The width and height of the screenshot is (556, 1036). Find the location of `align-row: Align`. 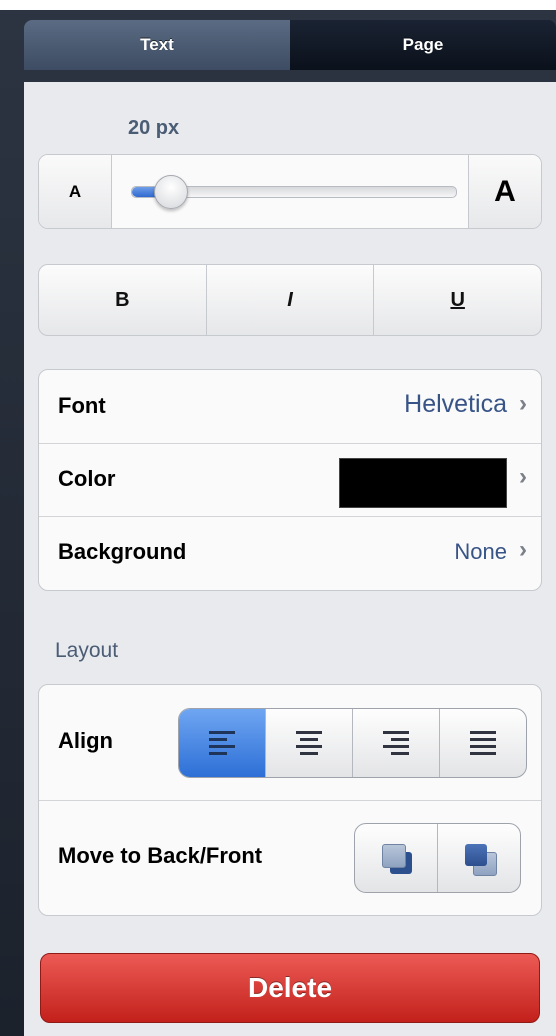

align-row: Align is located at coordinates (290, 743).